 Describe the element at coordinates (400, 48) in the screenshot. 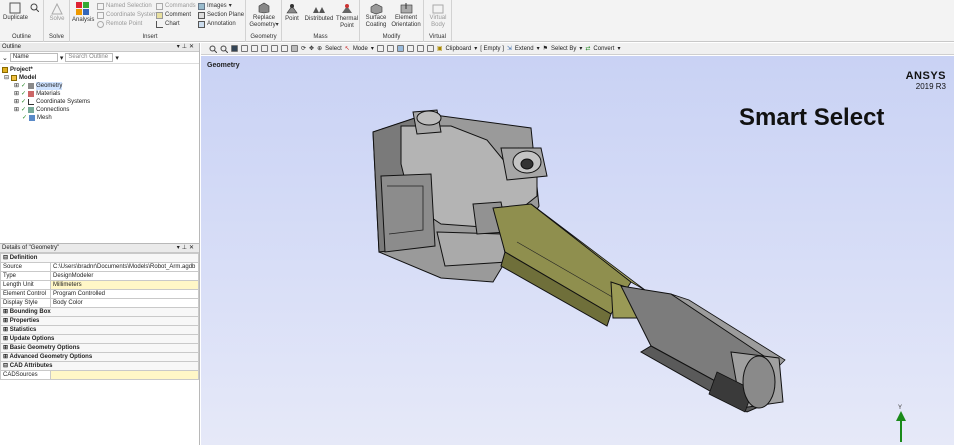

I see `select-face-icon` at that location.